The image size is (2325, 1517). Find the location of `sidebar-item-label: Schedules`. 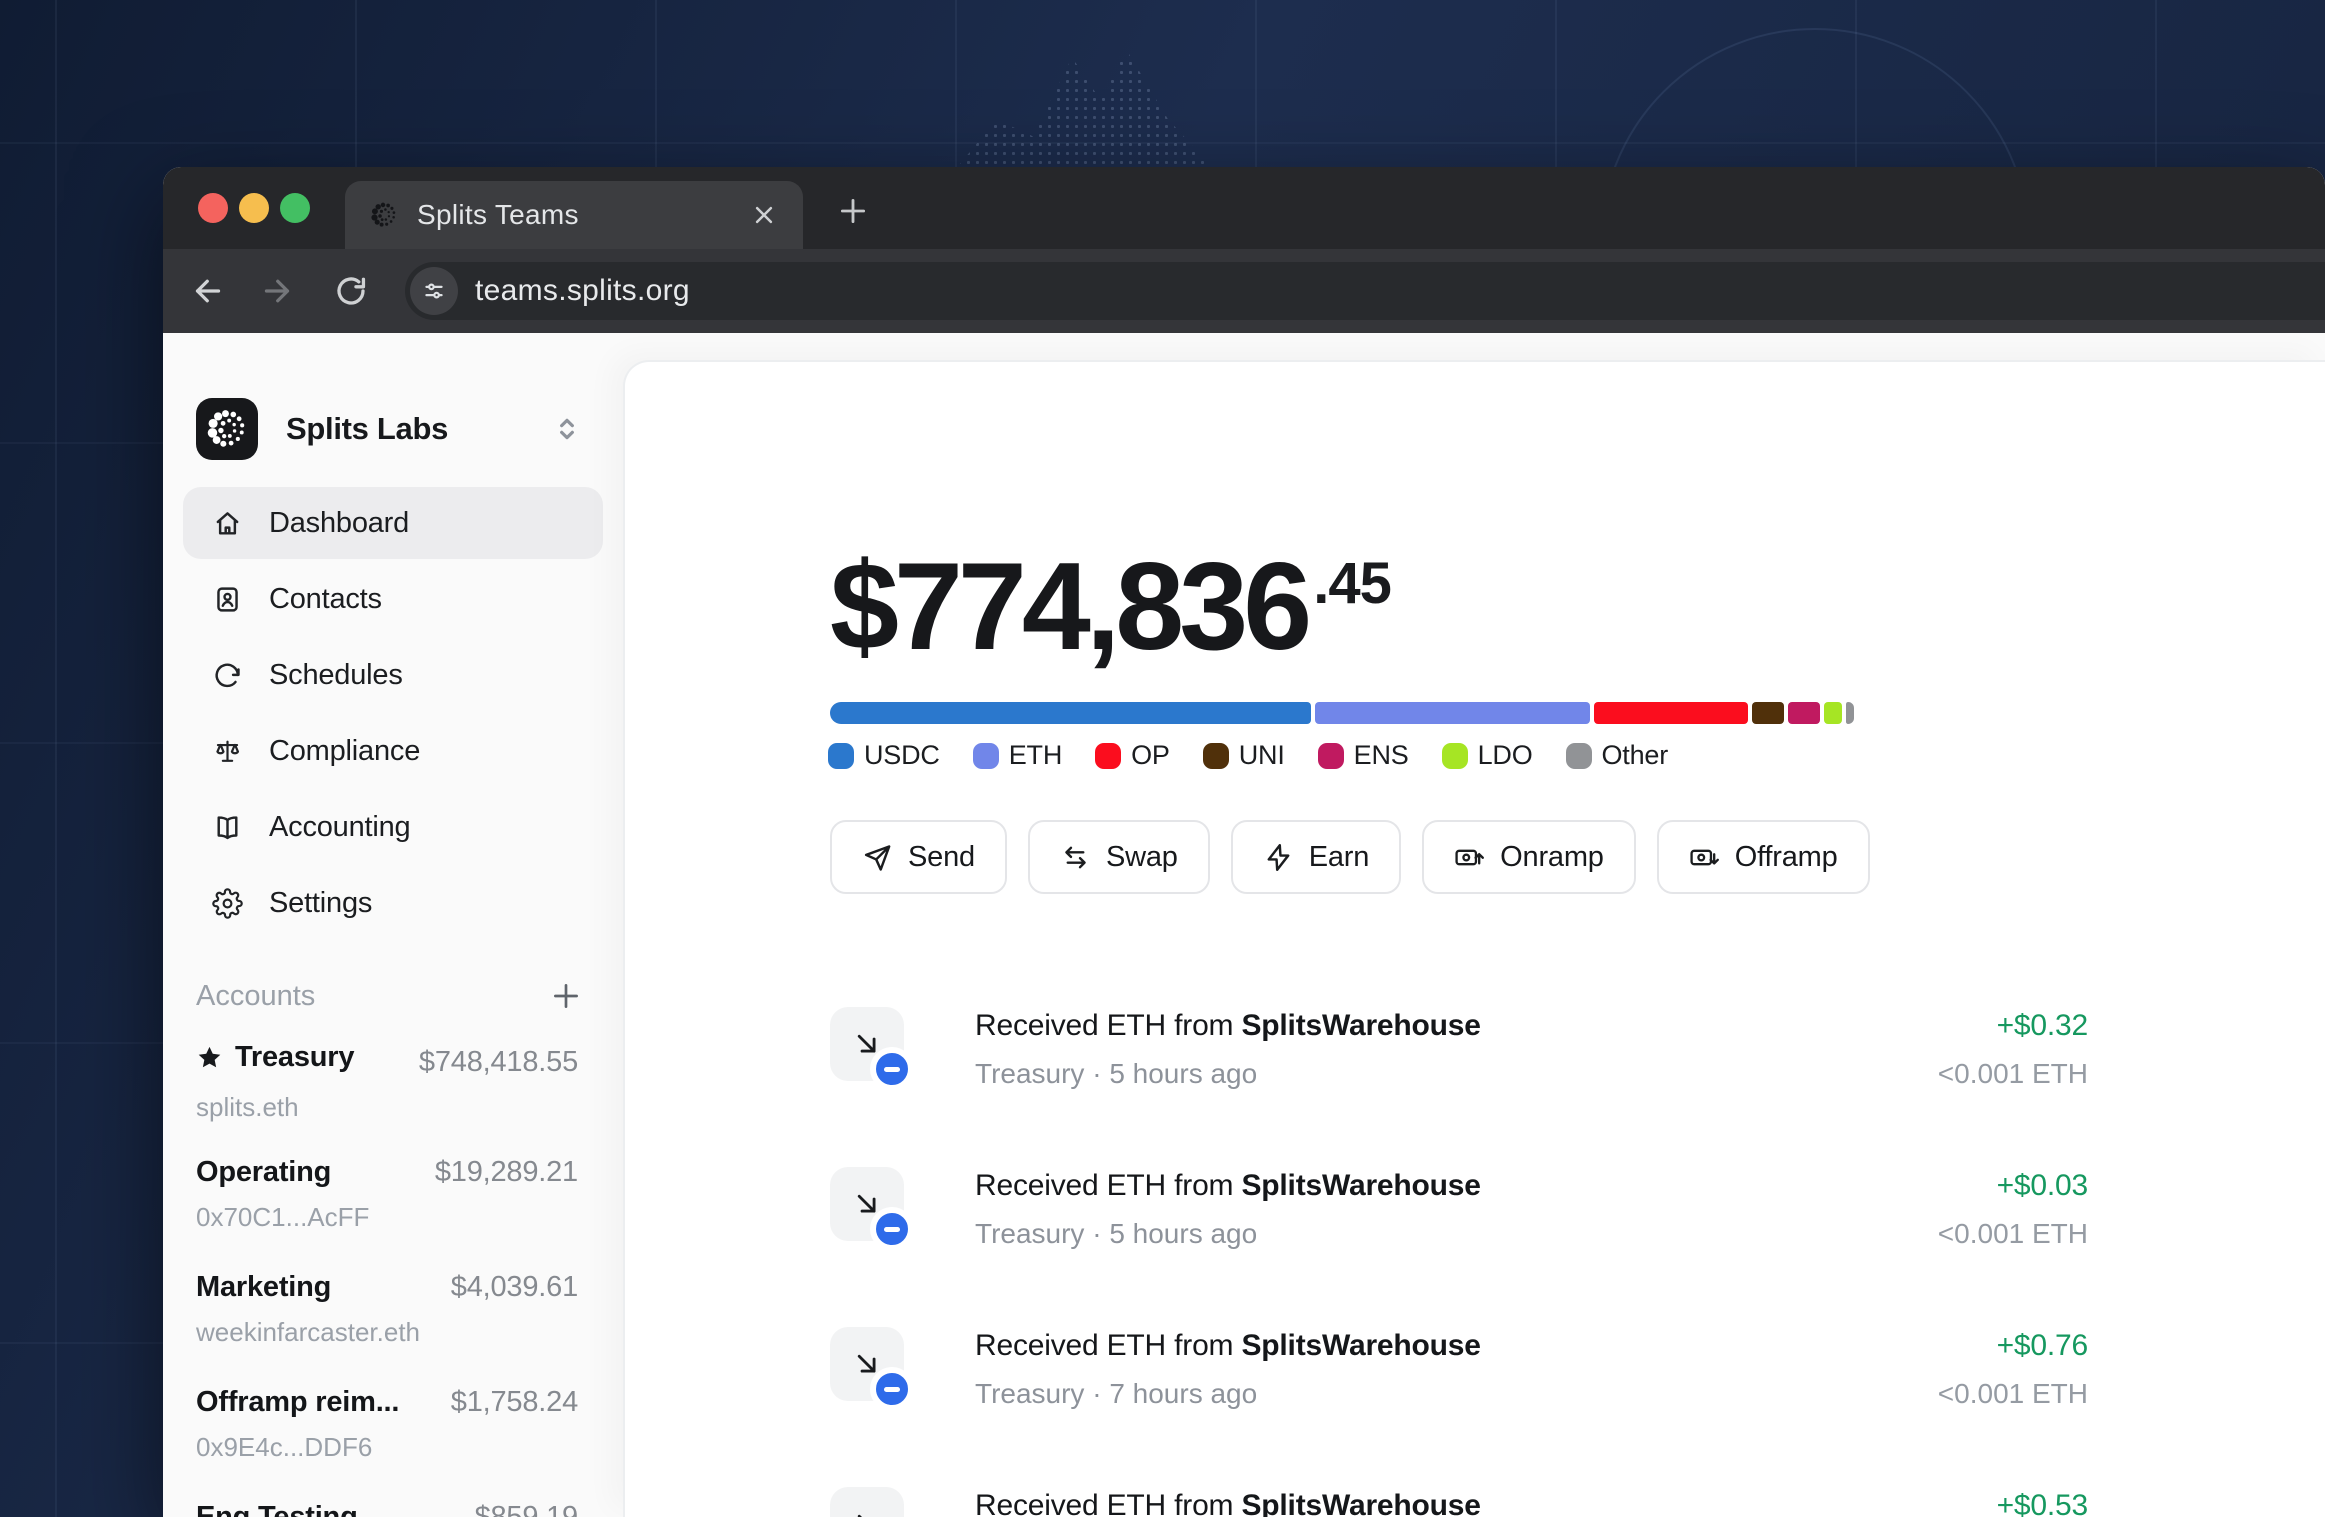

sidebar-item-label: Schedules is located at coordinates (336, 674).